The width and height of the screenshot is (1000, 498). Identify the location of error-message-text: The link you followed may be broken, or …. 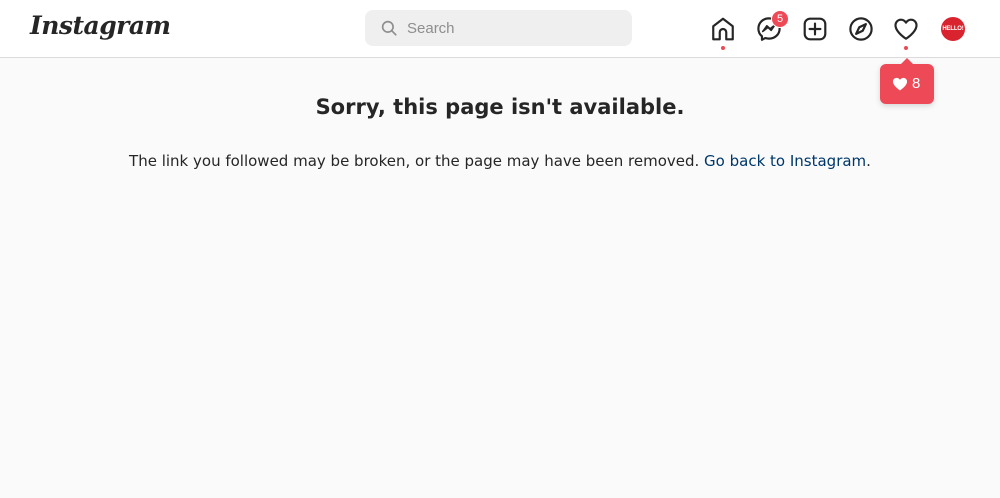
(417, 161).